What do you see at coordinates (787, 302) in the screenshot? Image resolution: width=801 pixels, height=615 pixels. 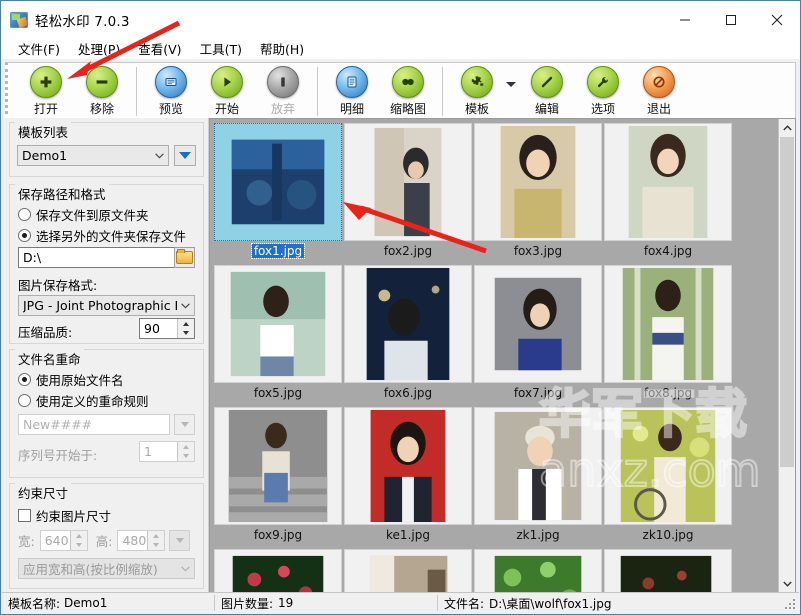 I see `scrollbar-thumb` at bounding box center [787, 302].